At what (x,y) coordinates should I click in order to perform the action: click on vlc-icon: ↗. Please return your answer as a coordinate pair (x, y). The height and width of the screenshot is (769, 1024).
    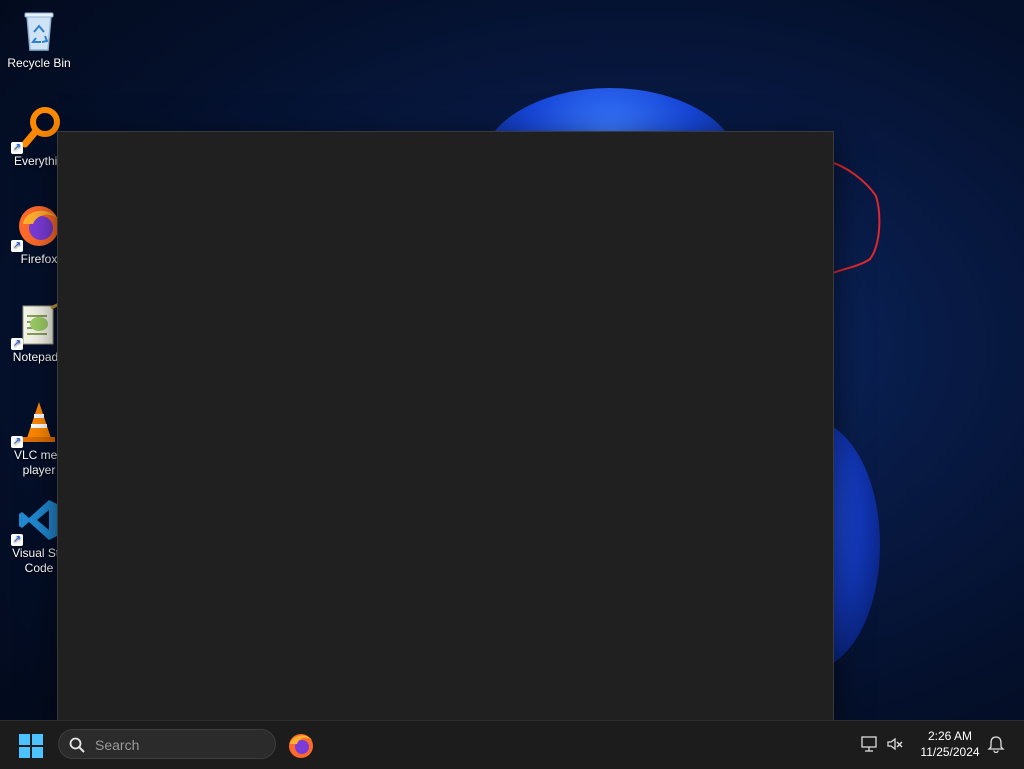
    Looking at the image, I should click on (36, 424).